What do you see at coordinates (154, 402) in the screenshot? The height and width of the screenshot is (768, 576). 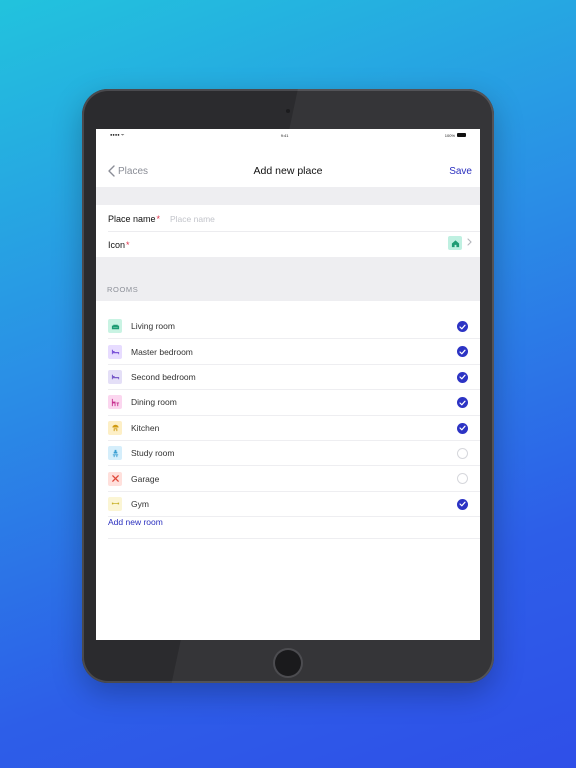 I see `room-label: Dining room` at bounding box center [154, 402].